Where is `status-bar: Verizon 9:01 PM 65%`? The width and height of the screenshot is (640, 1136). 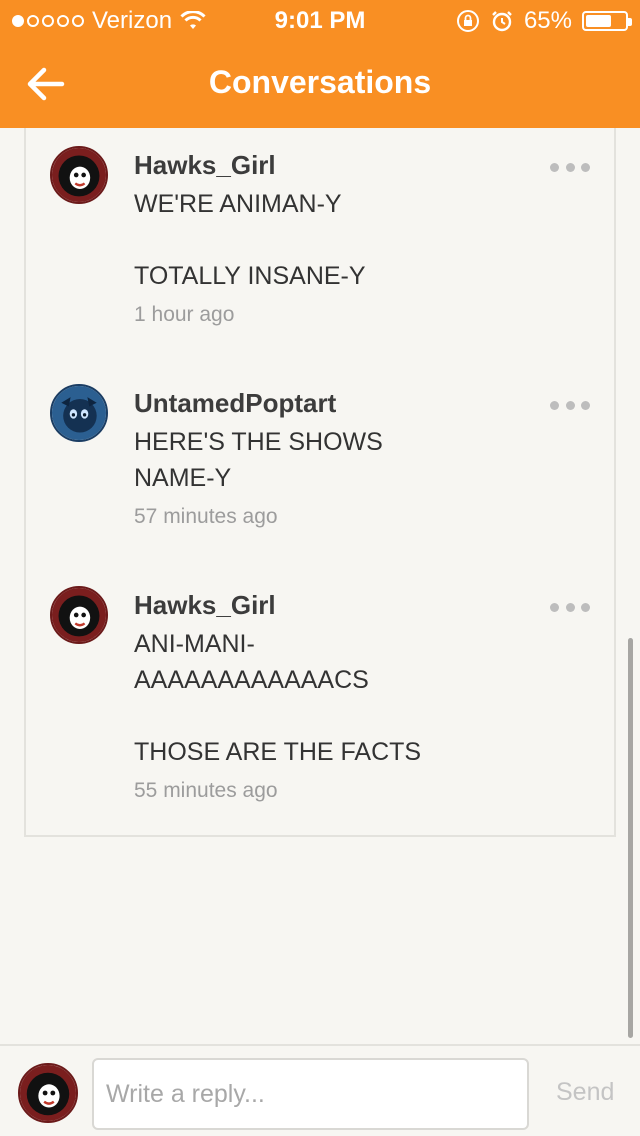 status-bar: Verizon 9:01 PM 65% is located at coordinates (320, 20).